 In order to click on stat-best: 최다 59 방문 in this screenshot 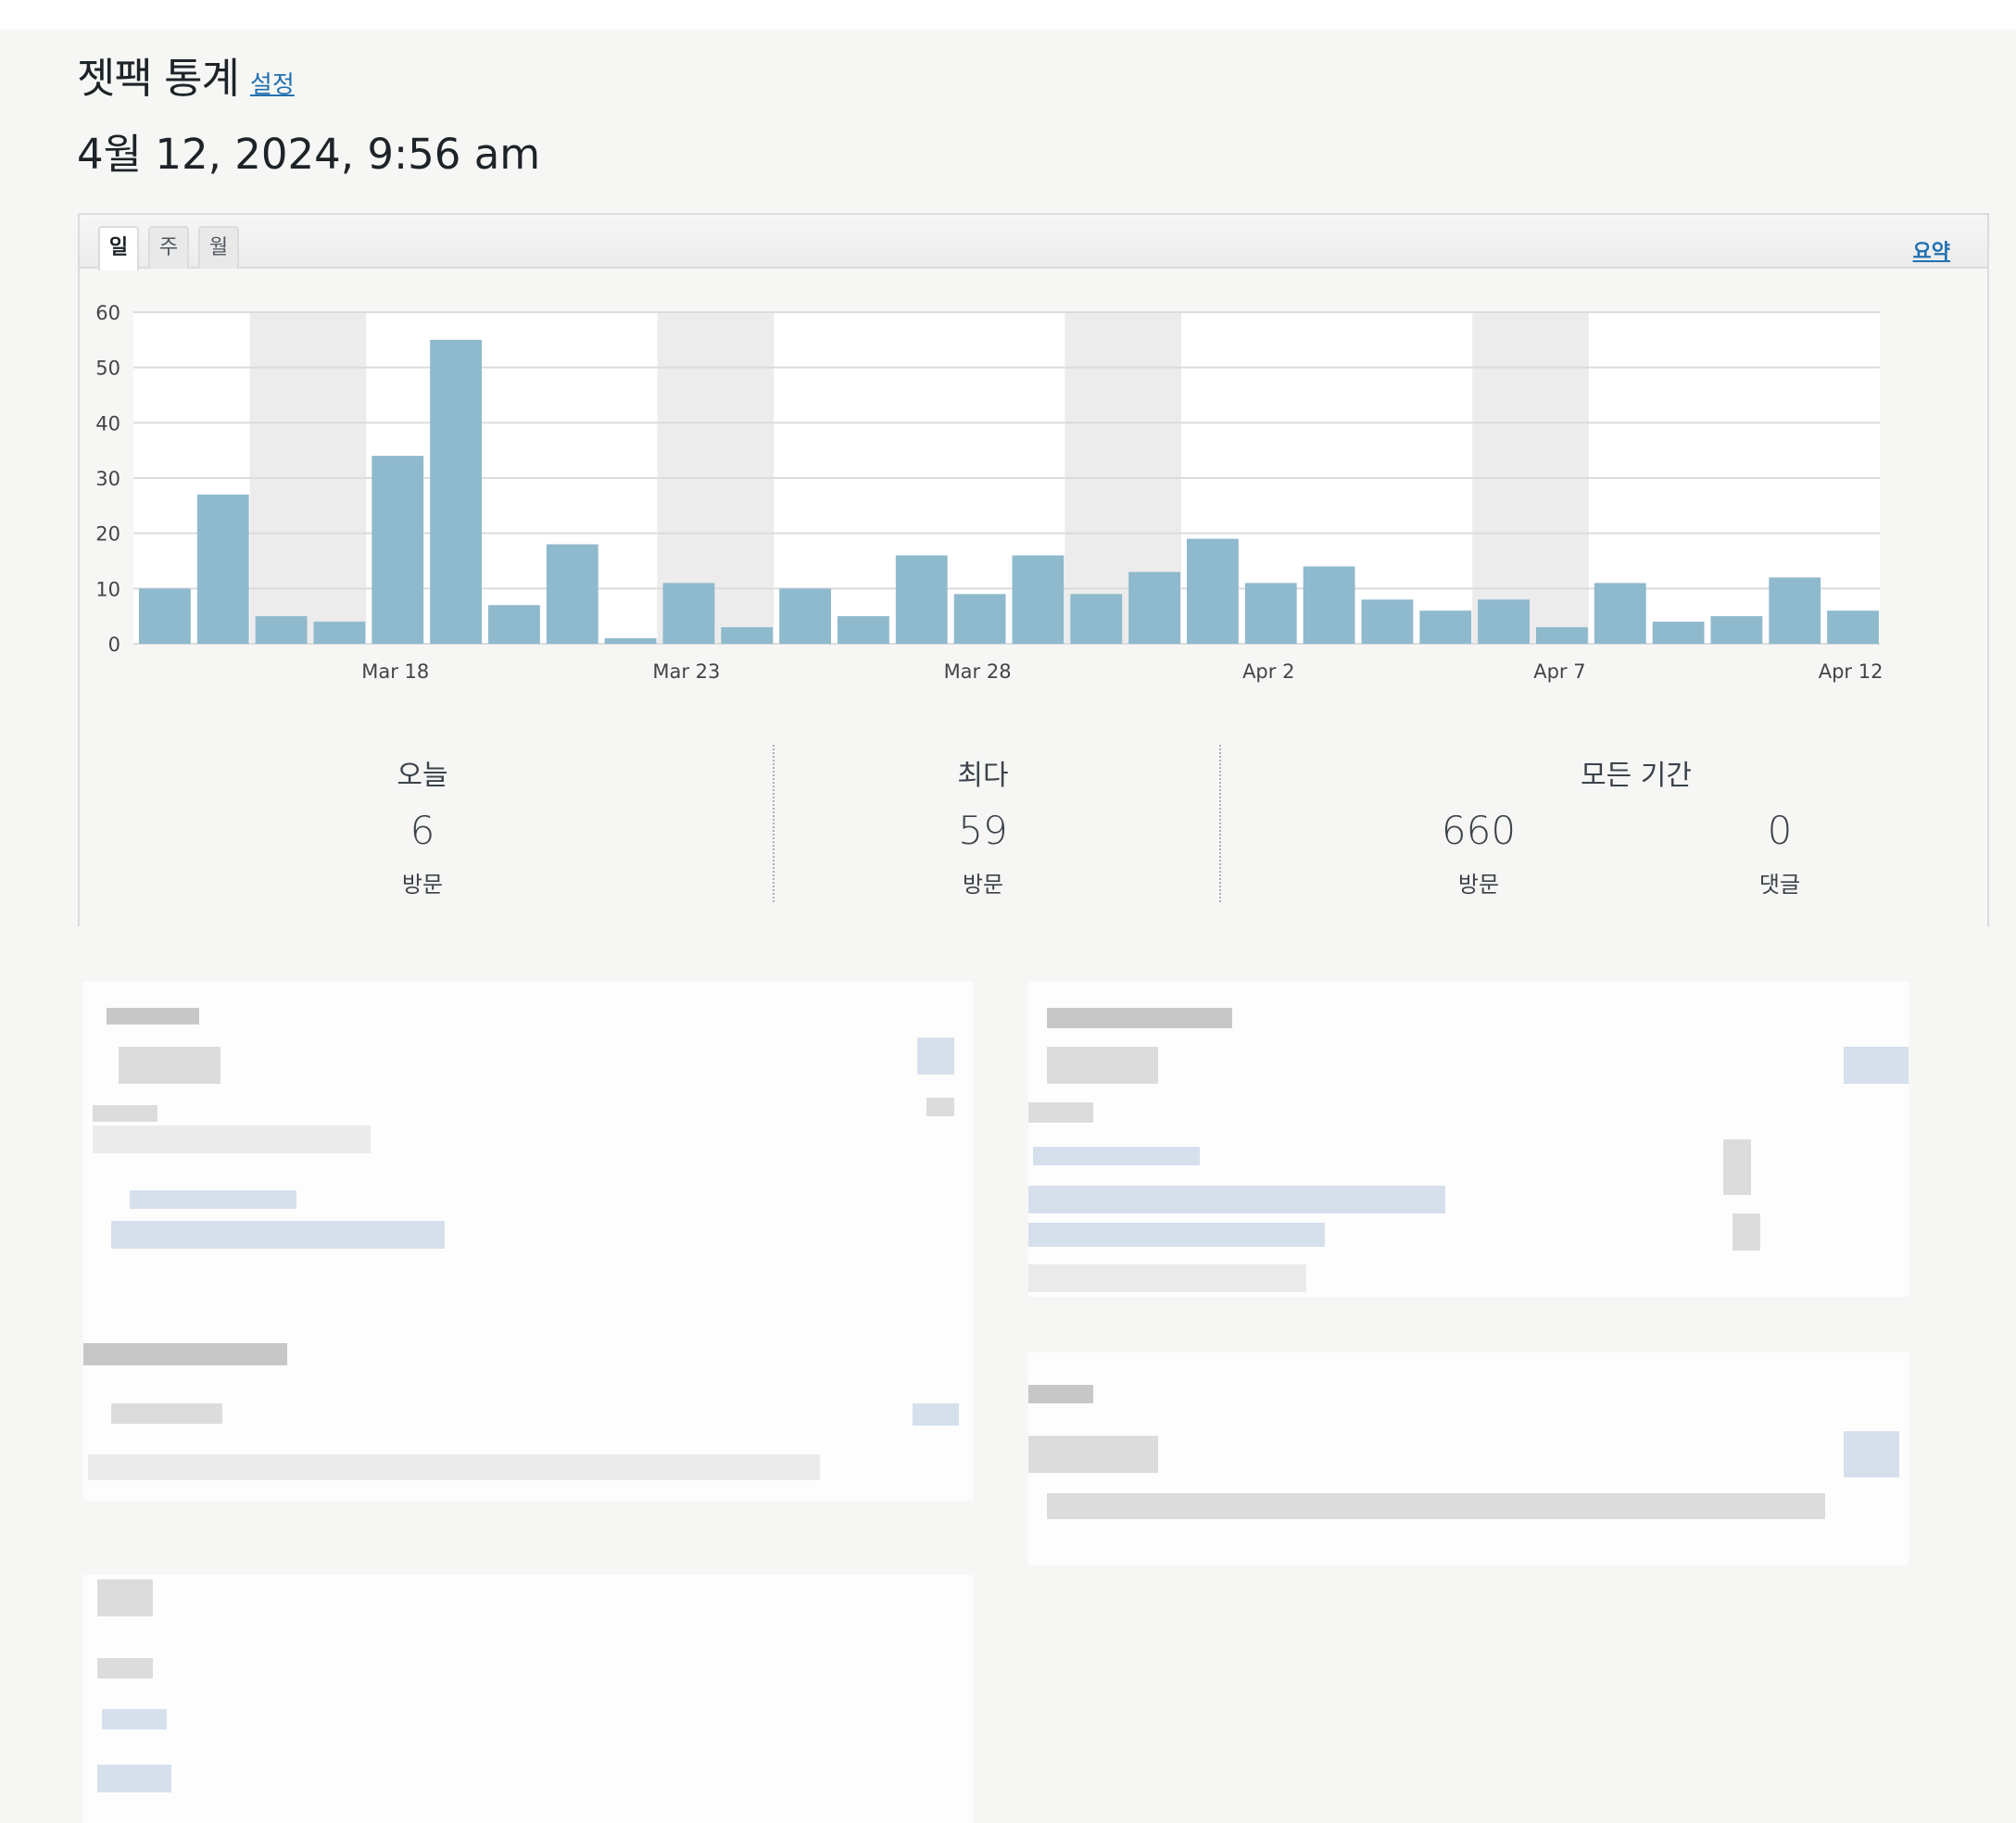, I will do `click(983, 821)`.